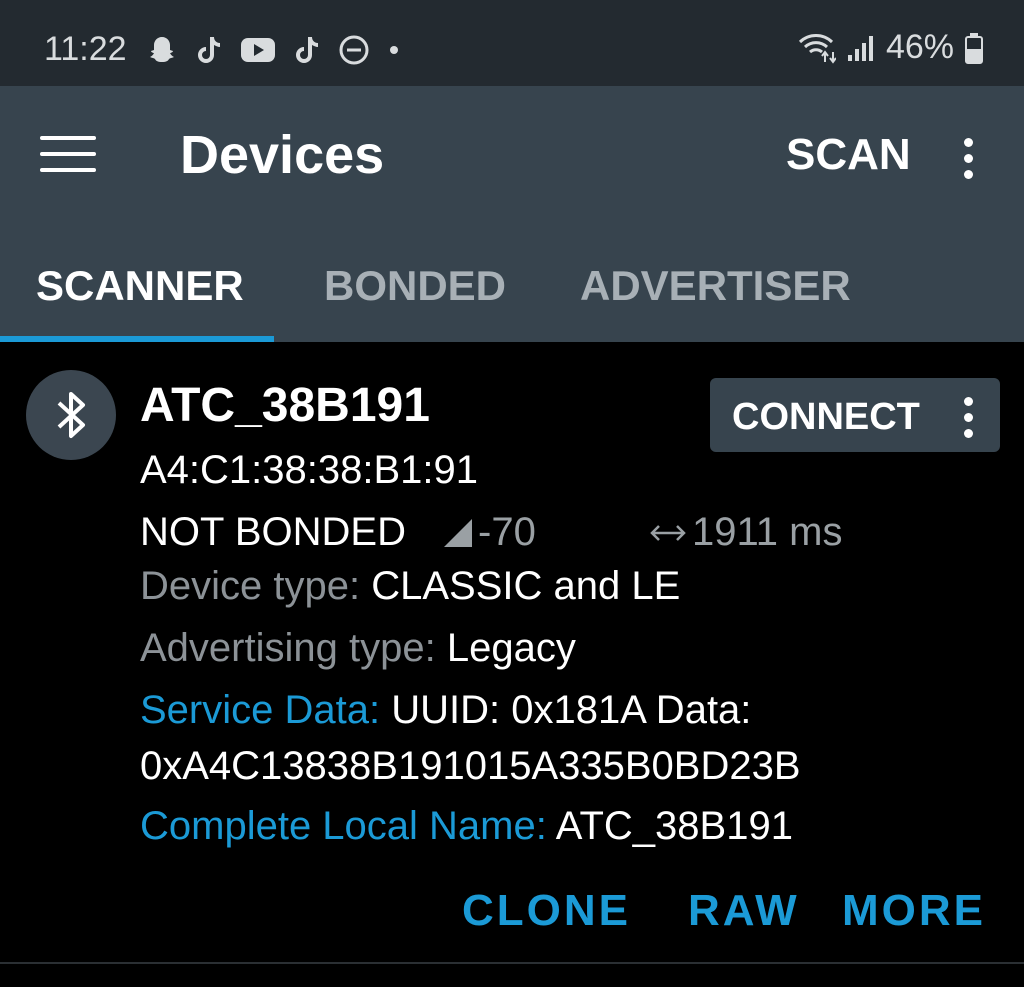 This screenshot has height=987, width=1024. Describe the element at coordinates (85, 49) in the screenshot. I see `status-time: 11:22` at that location.